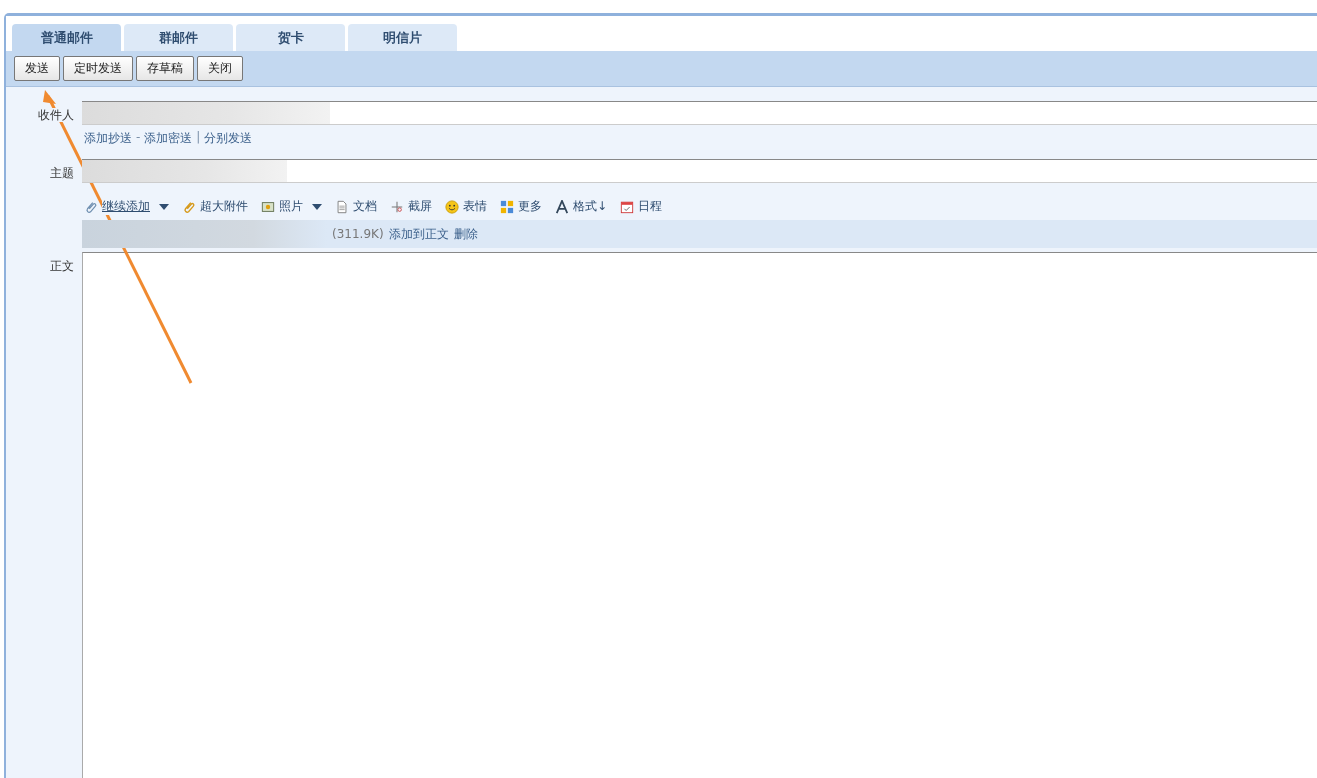  Describe the element at coordinates (220, 68) in the screenshot. I see `toolbar-button: 关闭` at that location.